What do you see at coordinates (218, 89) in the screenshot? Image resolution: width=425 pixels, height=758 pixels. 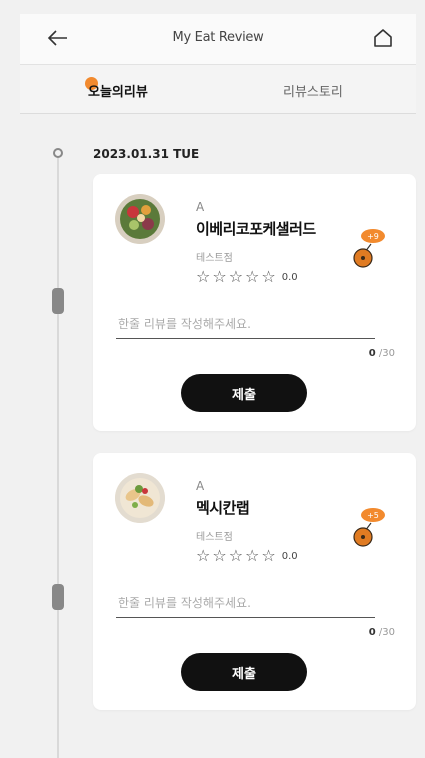 I see `tab-bar: 오늘의리뷰 리뷰스토리` at bounding box center [218, 89].